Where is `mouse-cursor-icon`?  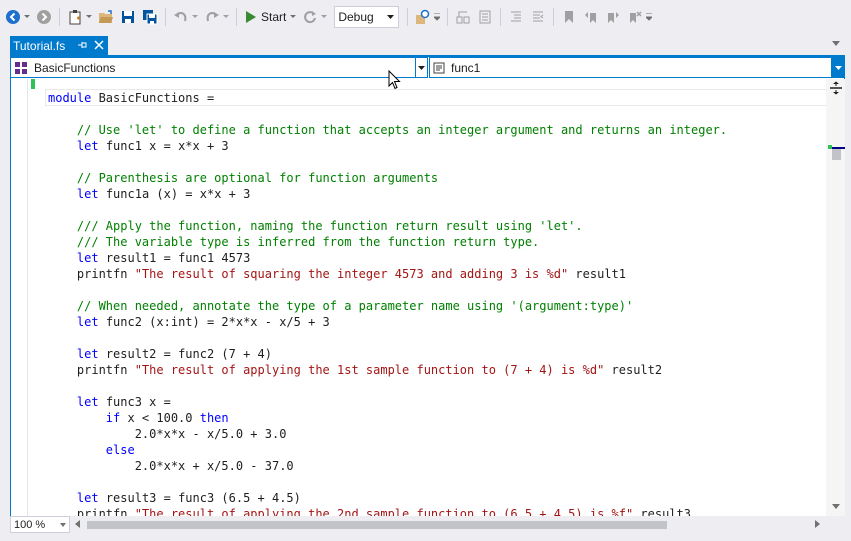
mouse-cursor-icon is located at coordinates (394, 80).